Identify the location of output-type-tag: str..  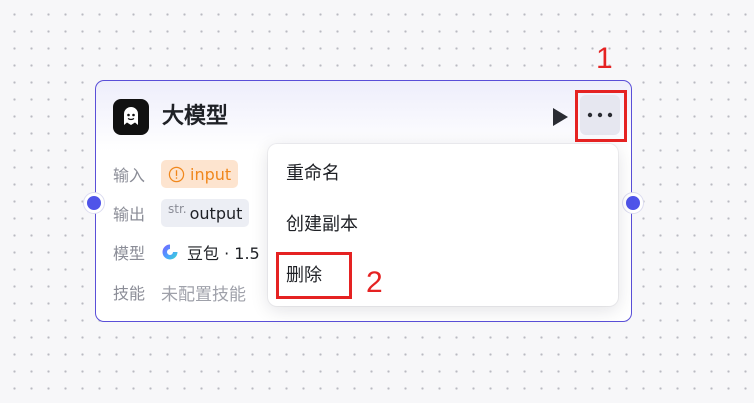
(177, 209).